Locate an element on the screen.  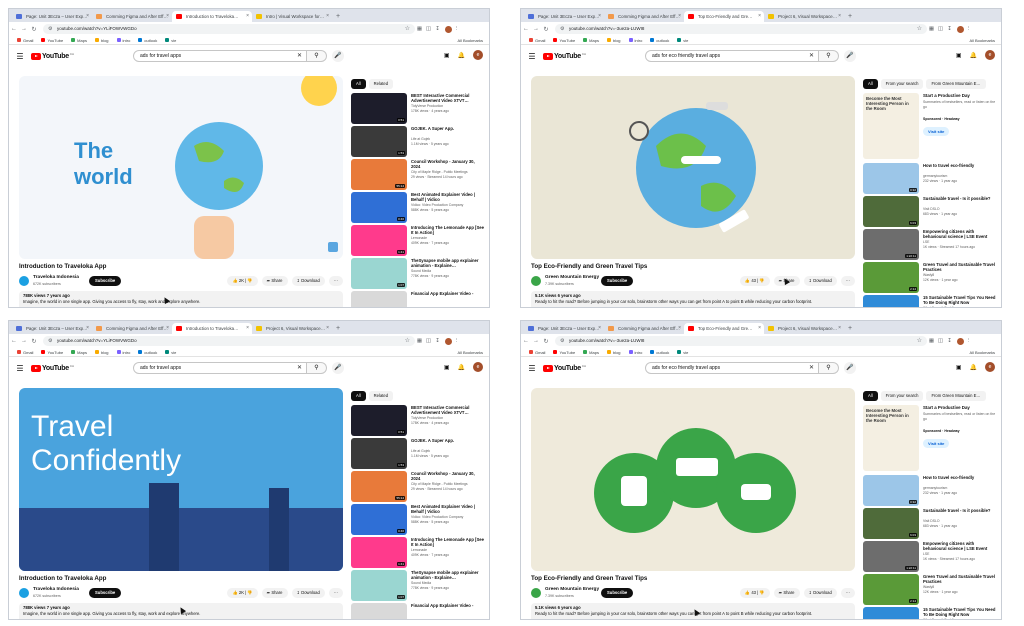
bookmark-item: vie is located at coordinates (170, 352).